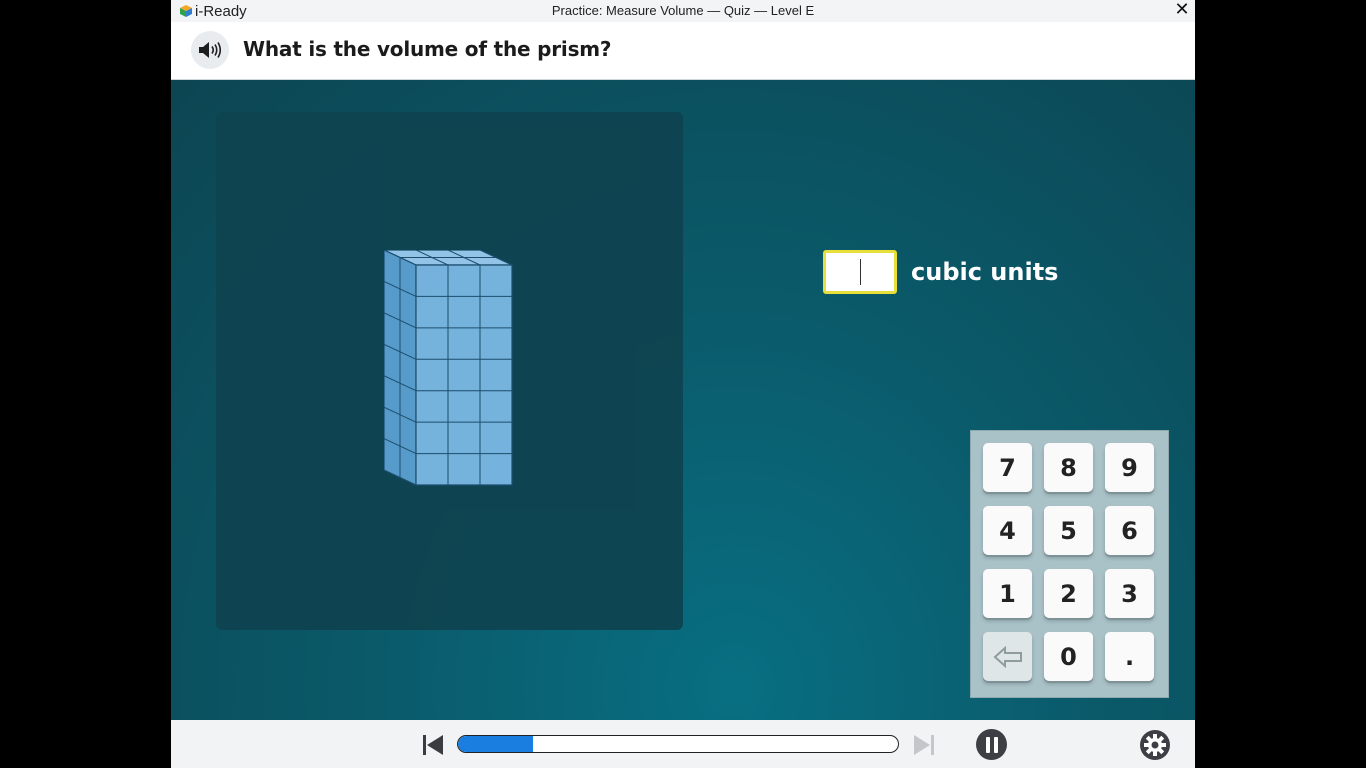 The image size is (1366, 768). I want to click on key-decimal: ., so click(1129, 656).